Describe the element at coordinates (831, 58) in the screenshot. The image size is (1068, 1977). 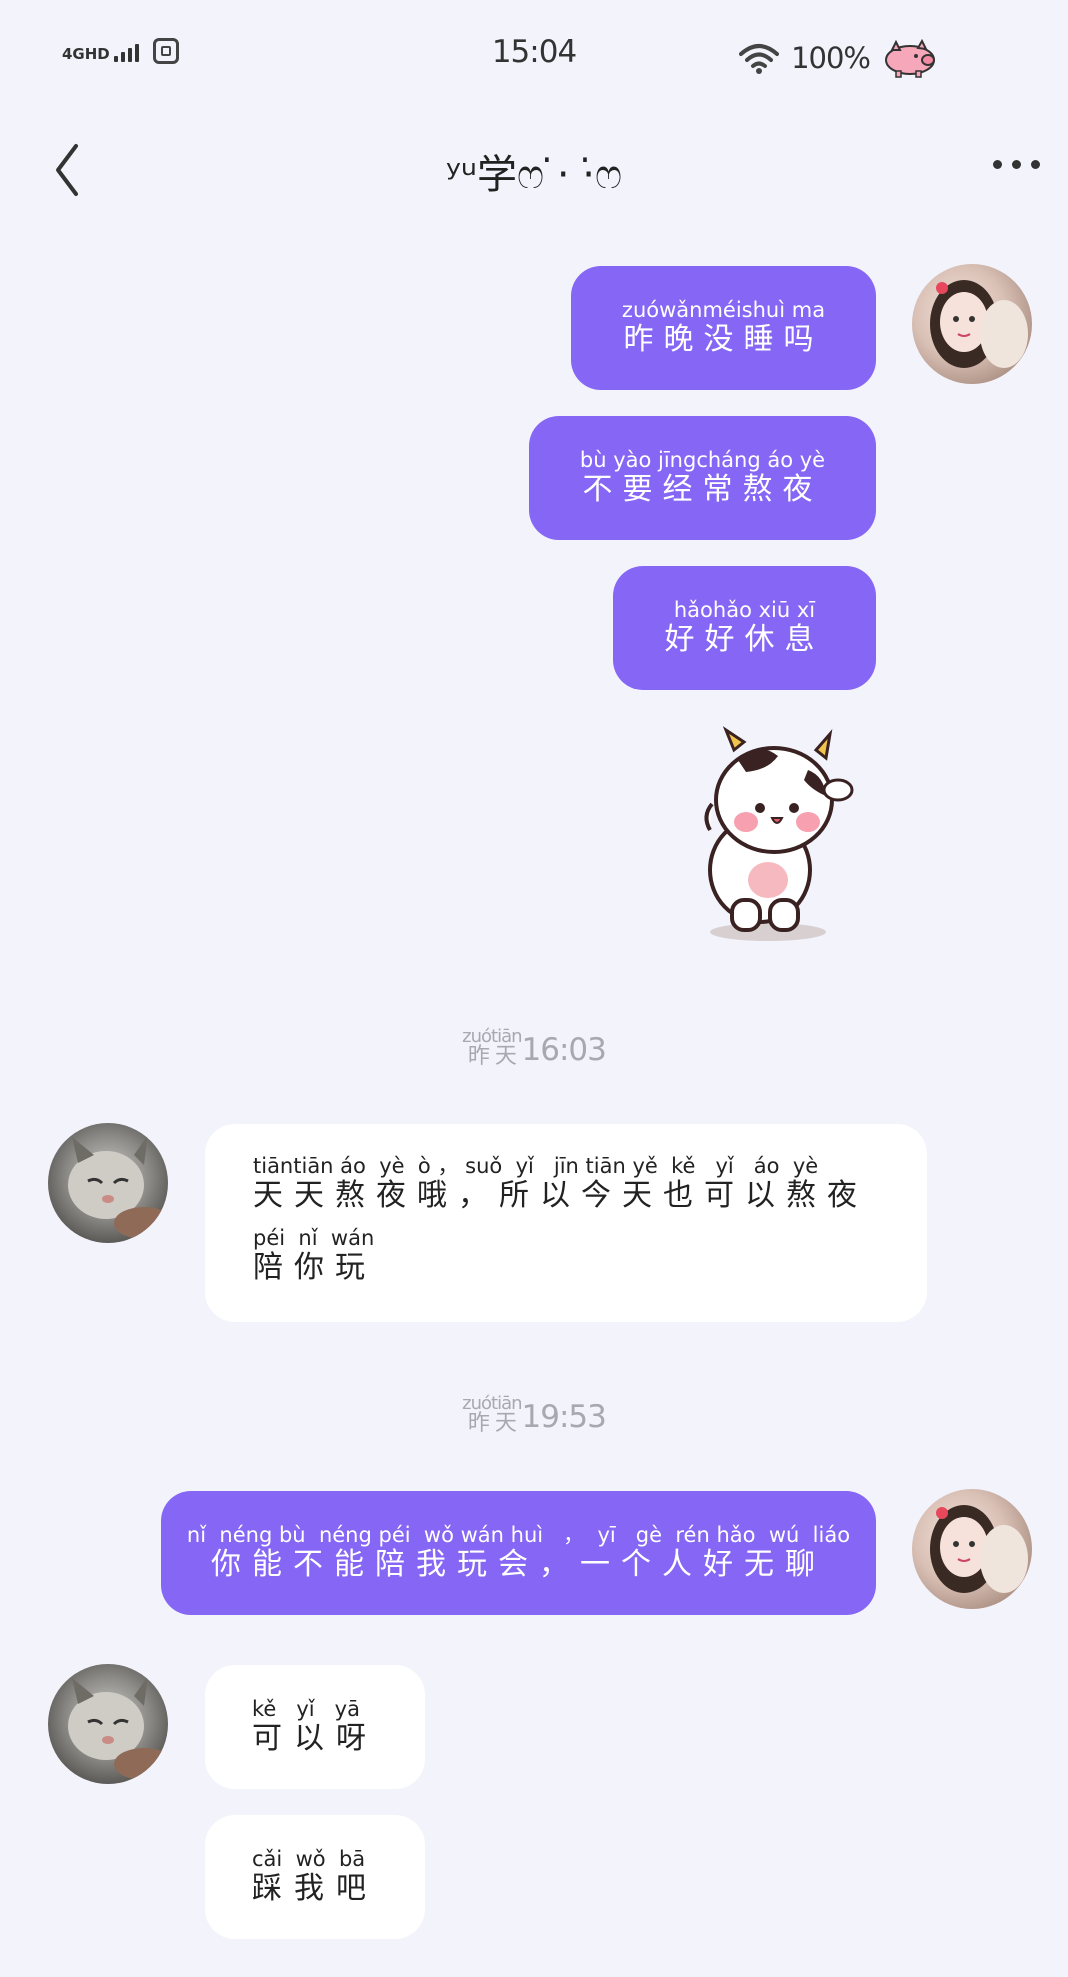
I see `battery-percentage: 100%` at that location.